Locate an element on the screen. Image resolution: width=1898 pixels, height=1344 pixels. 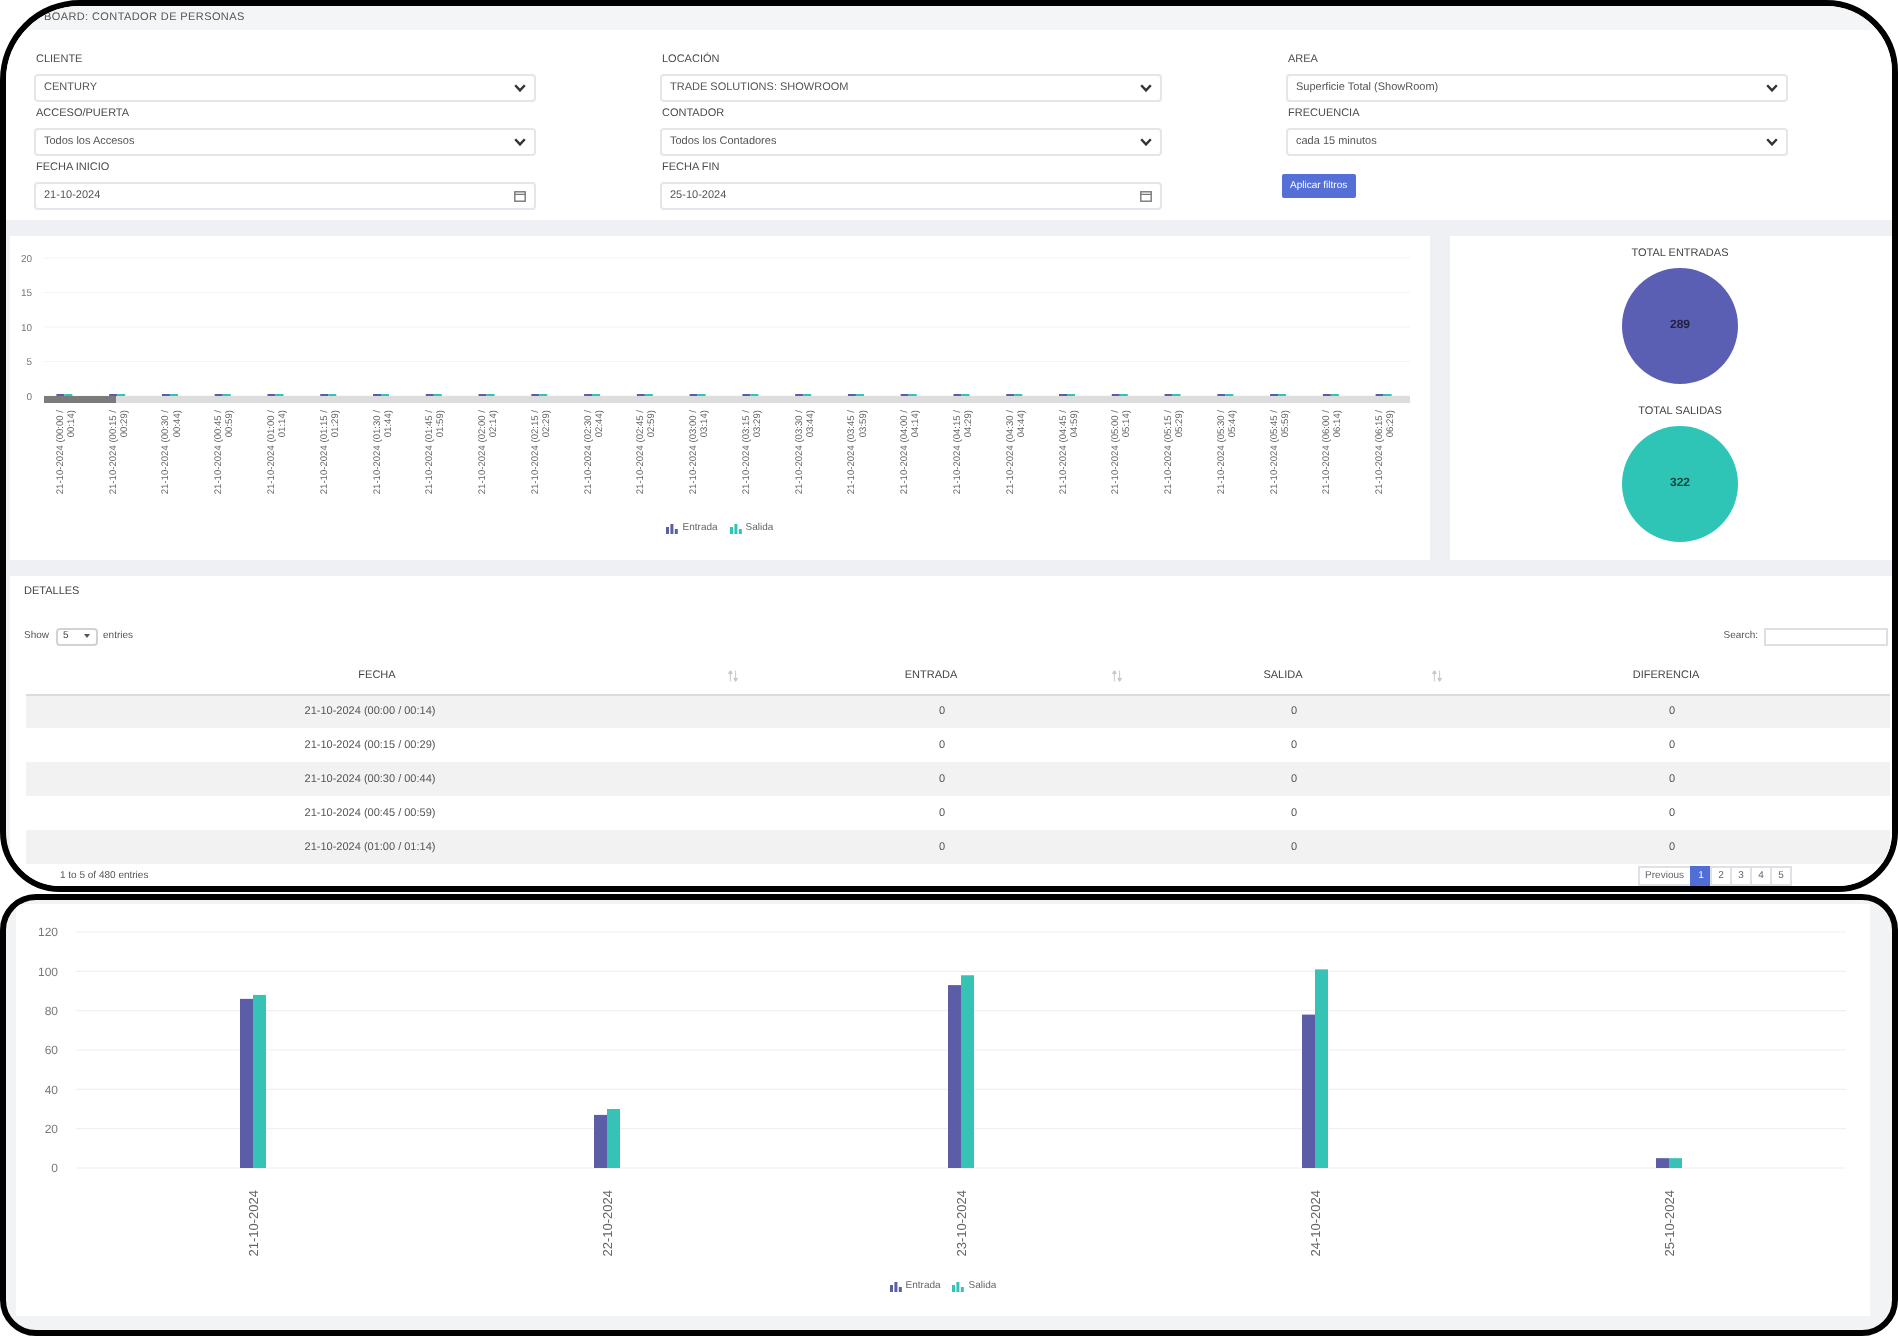
caret-down-icon is located at coordinates (86, 636).